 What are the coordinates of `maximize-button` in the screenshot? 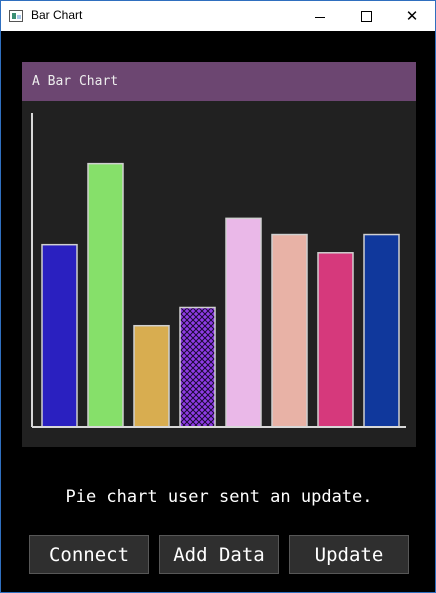 It's located at (366, 16).